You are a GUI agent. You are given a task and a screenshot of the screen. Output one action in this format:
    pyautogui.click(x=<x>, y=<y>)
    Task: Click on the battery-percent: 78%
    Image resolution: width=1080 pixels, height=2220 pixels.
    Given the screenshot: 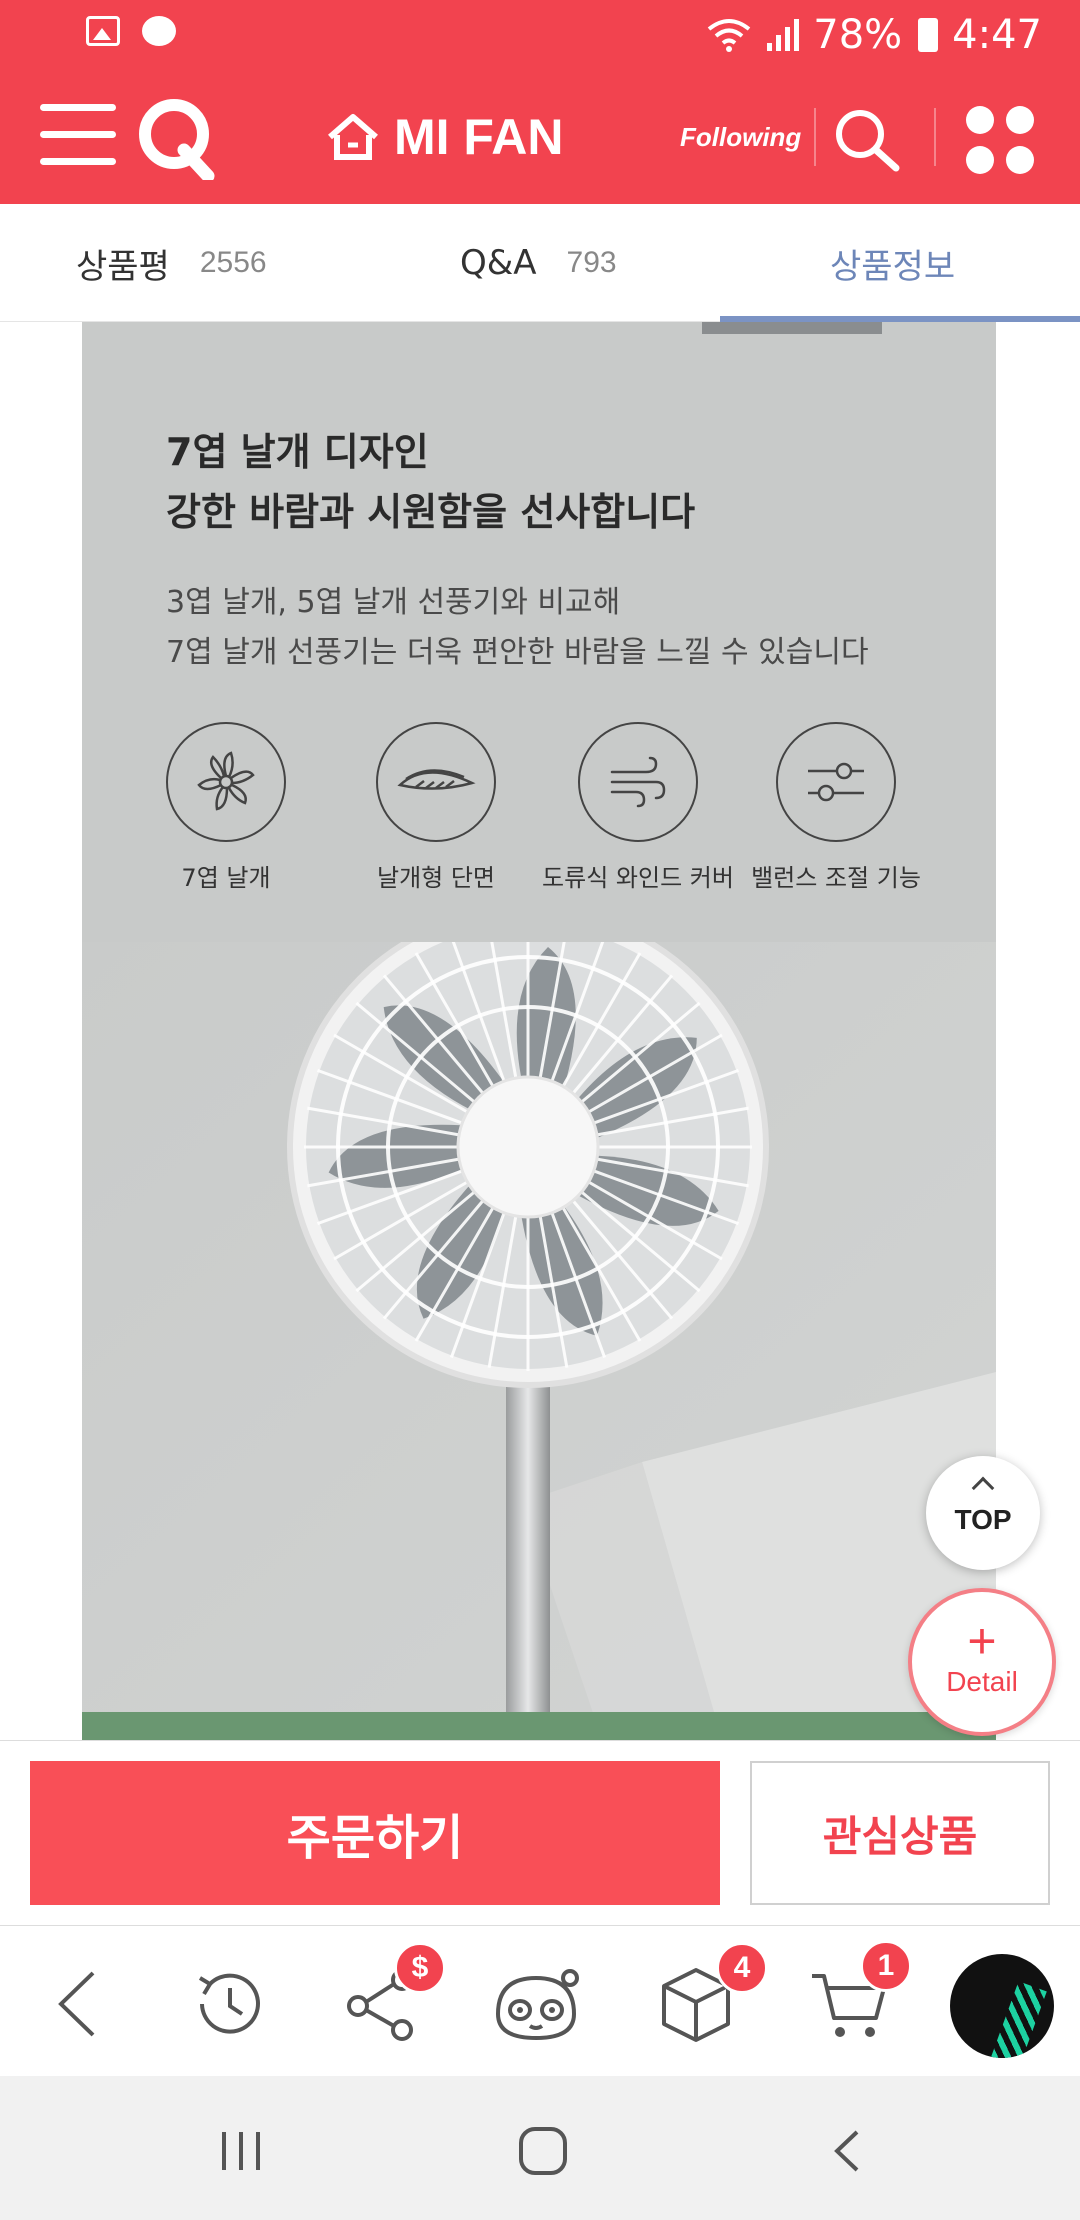 What is the action you would take?
    pyautogui.click(x=858, y=35)
    